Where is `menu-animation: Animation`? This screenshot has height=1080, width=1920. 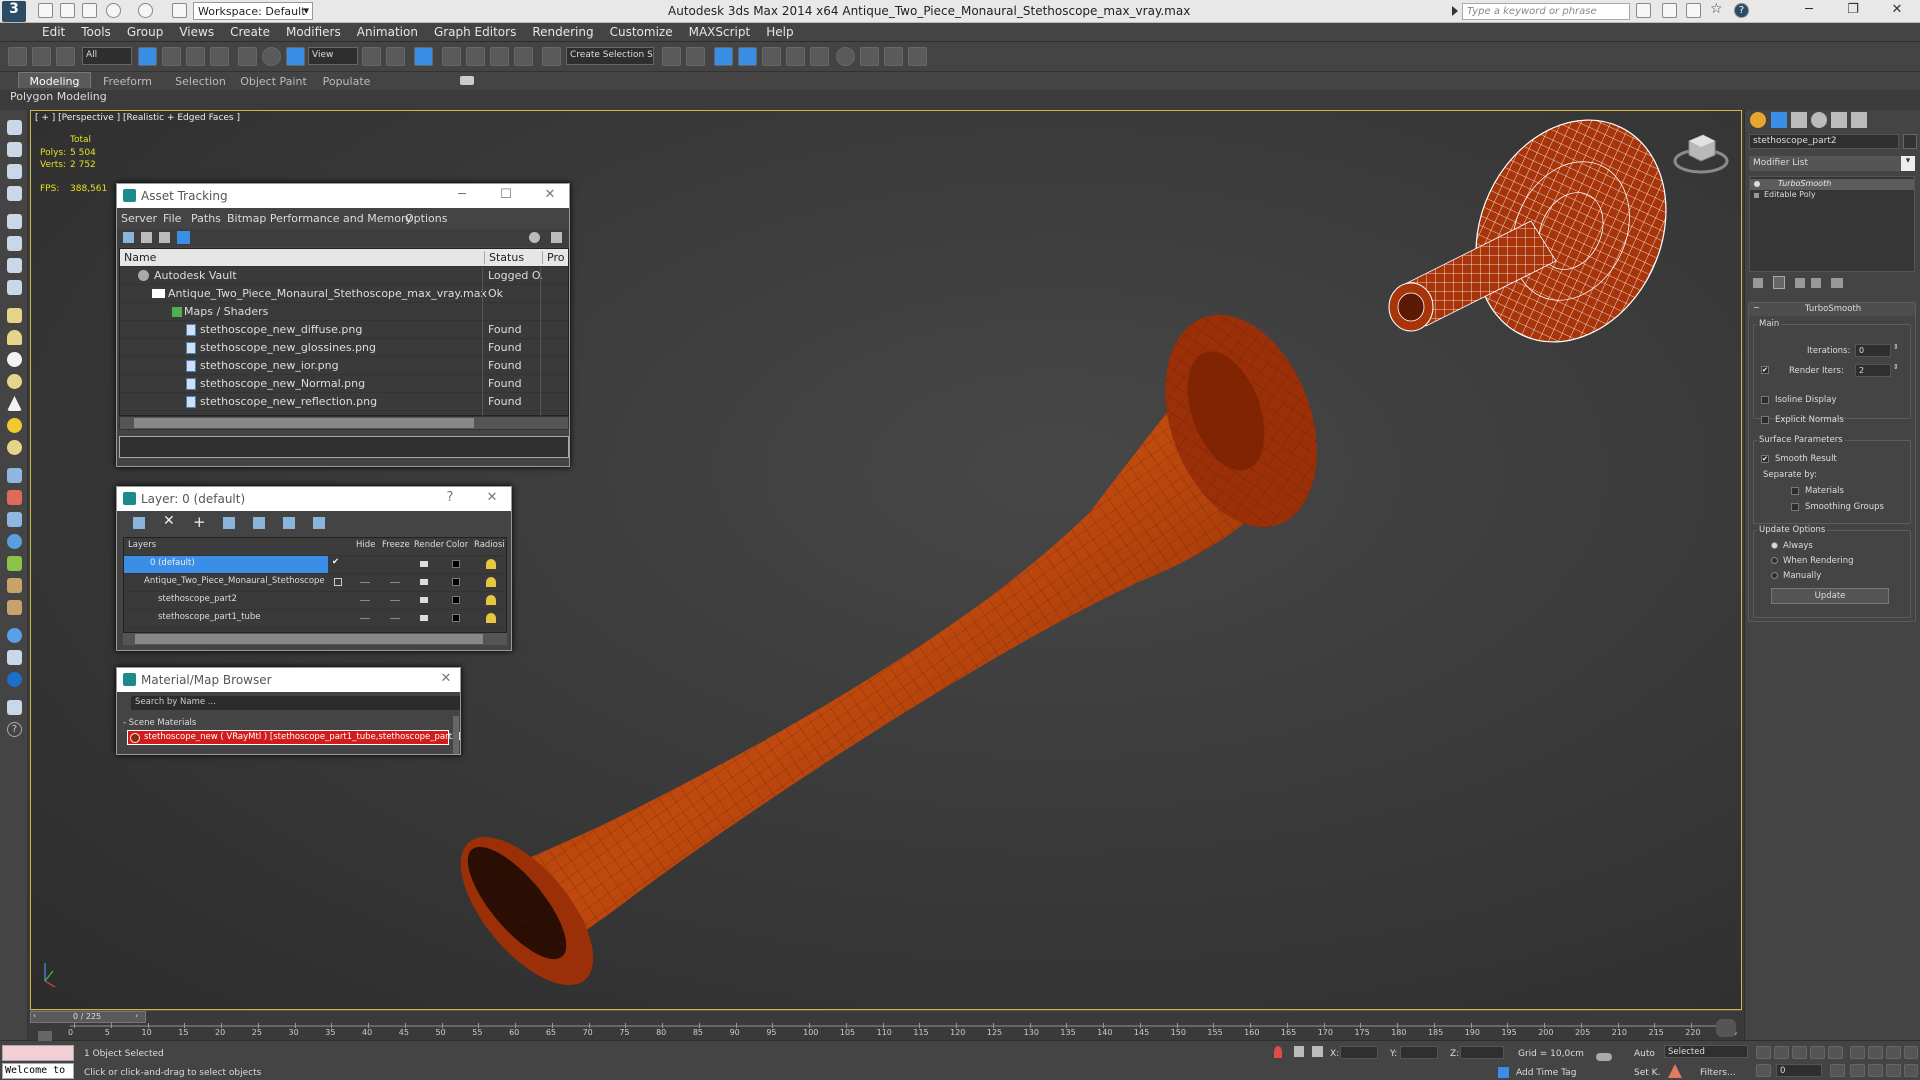 menu-animation: Animation is located at coordinates (387, 31).